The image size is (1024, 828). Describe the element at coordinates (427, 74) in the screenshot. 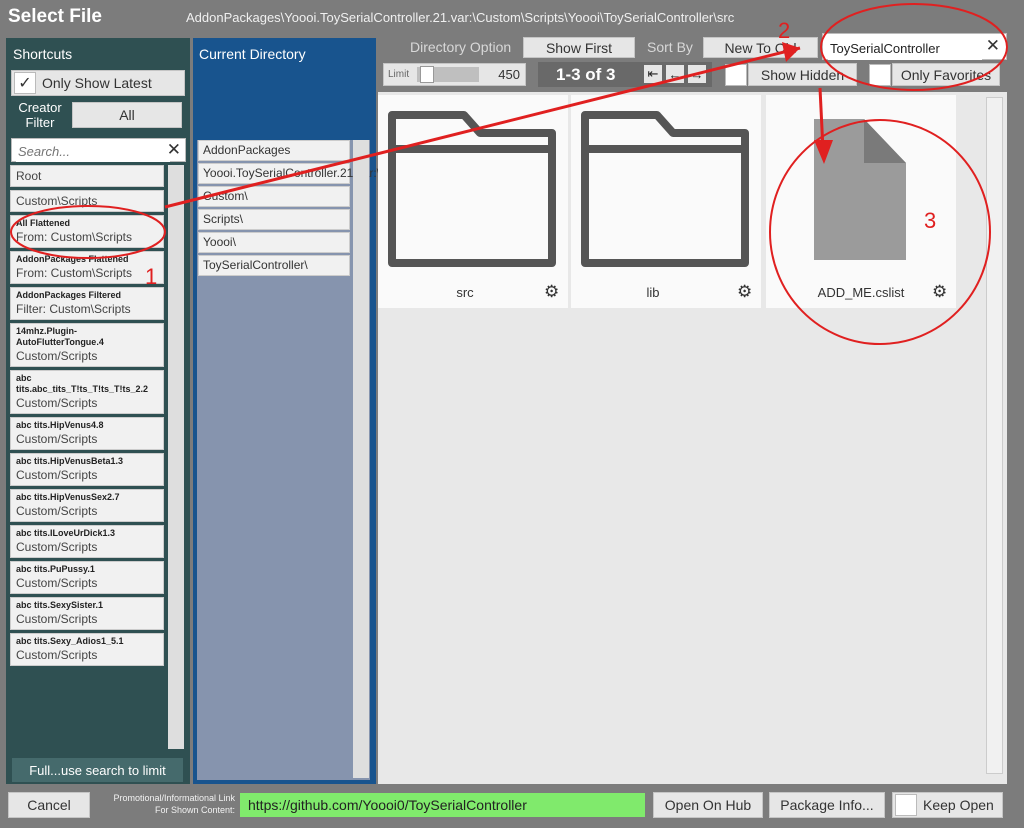

I see `limit-handle` at that location.